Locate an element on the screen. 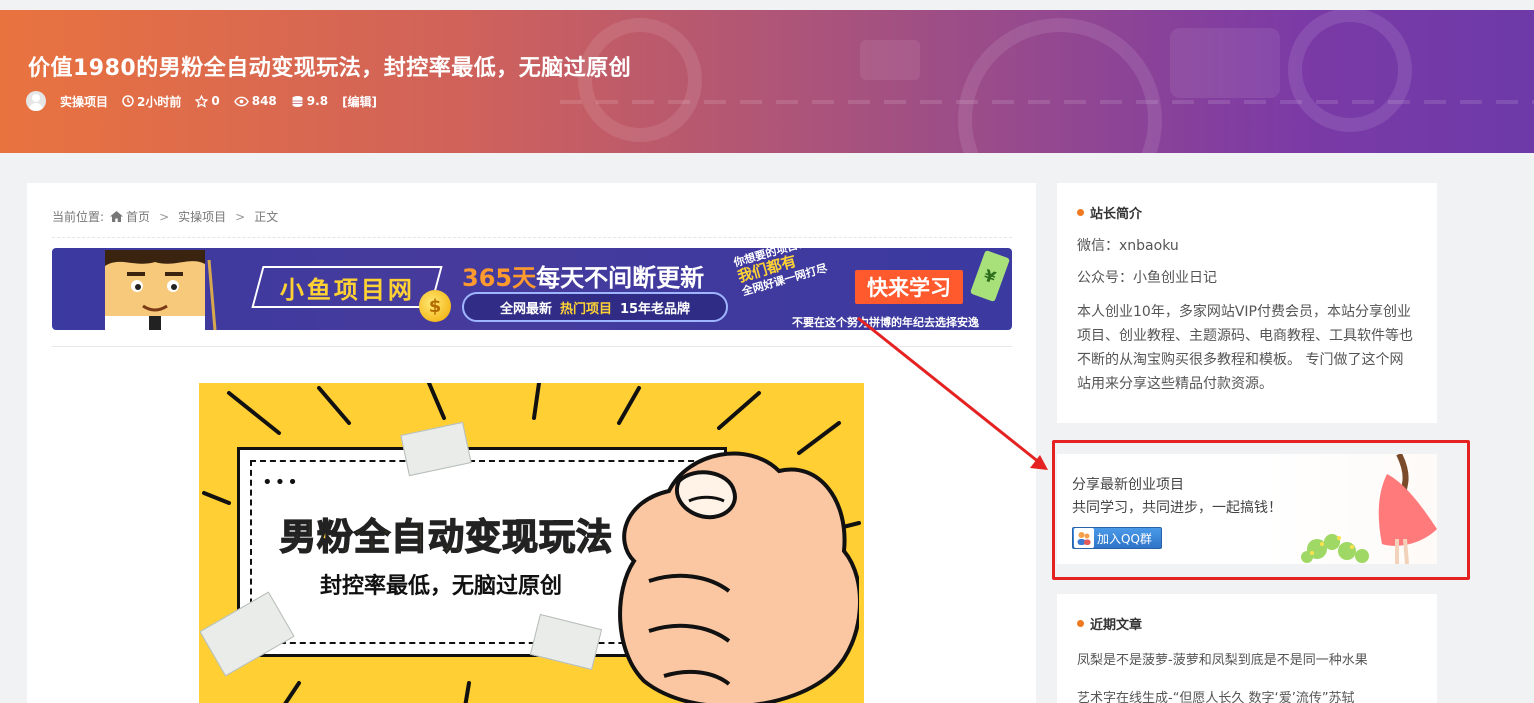 This screenshot has height=703, width=1534. banner-brand: 小鱼项目网 is located at coordinates (347, 287).